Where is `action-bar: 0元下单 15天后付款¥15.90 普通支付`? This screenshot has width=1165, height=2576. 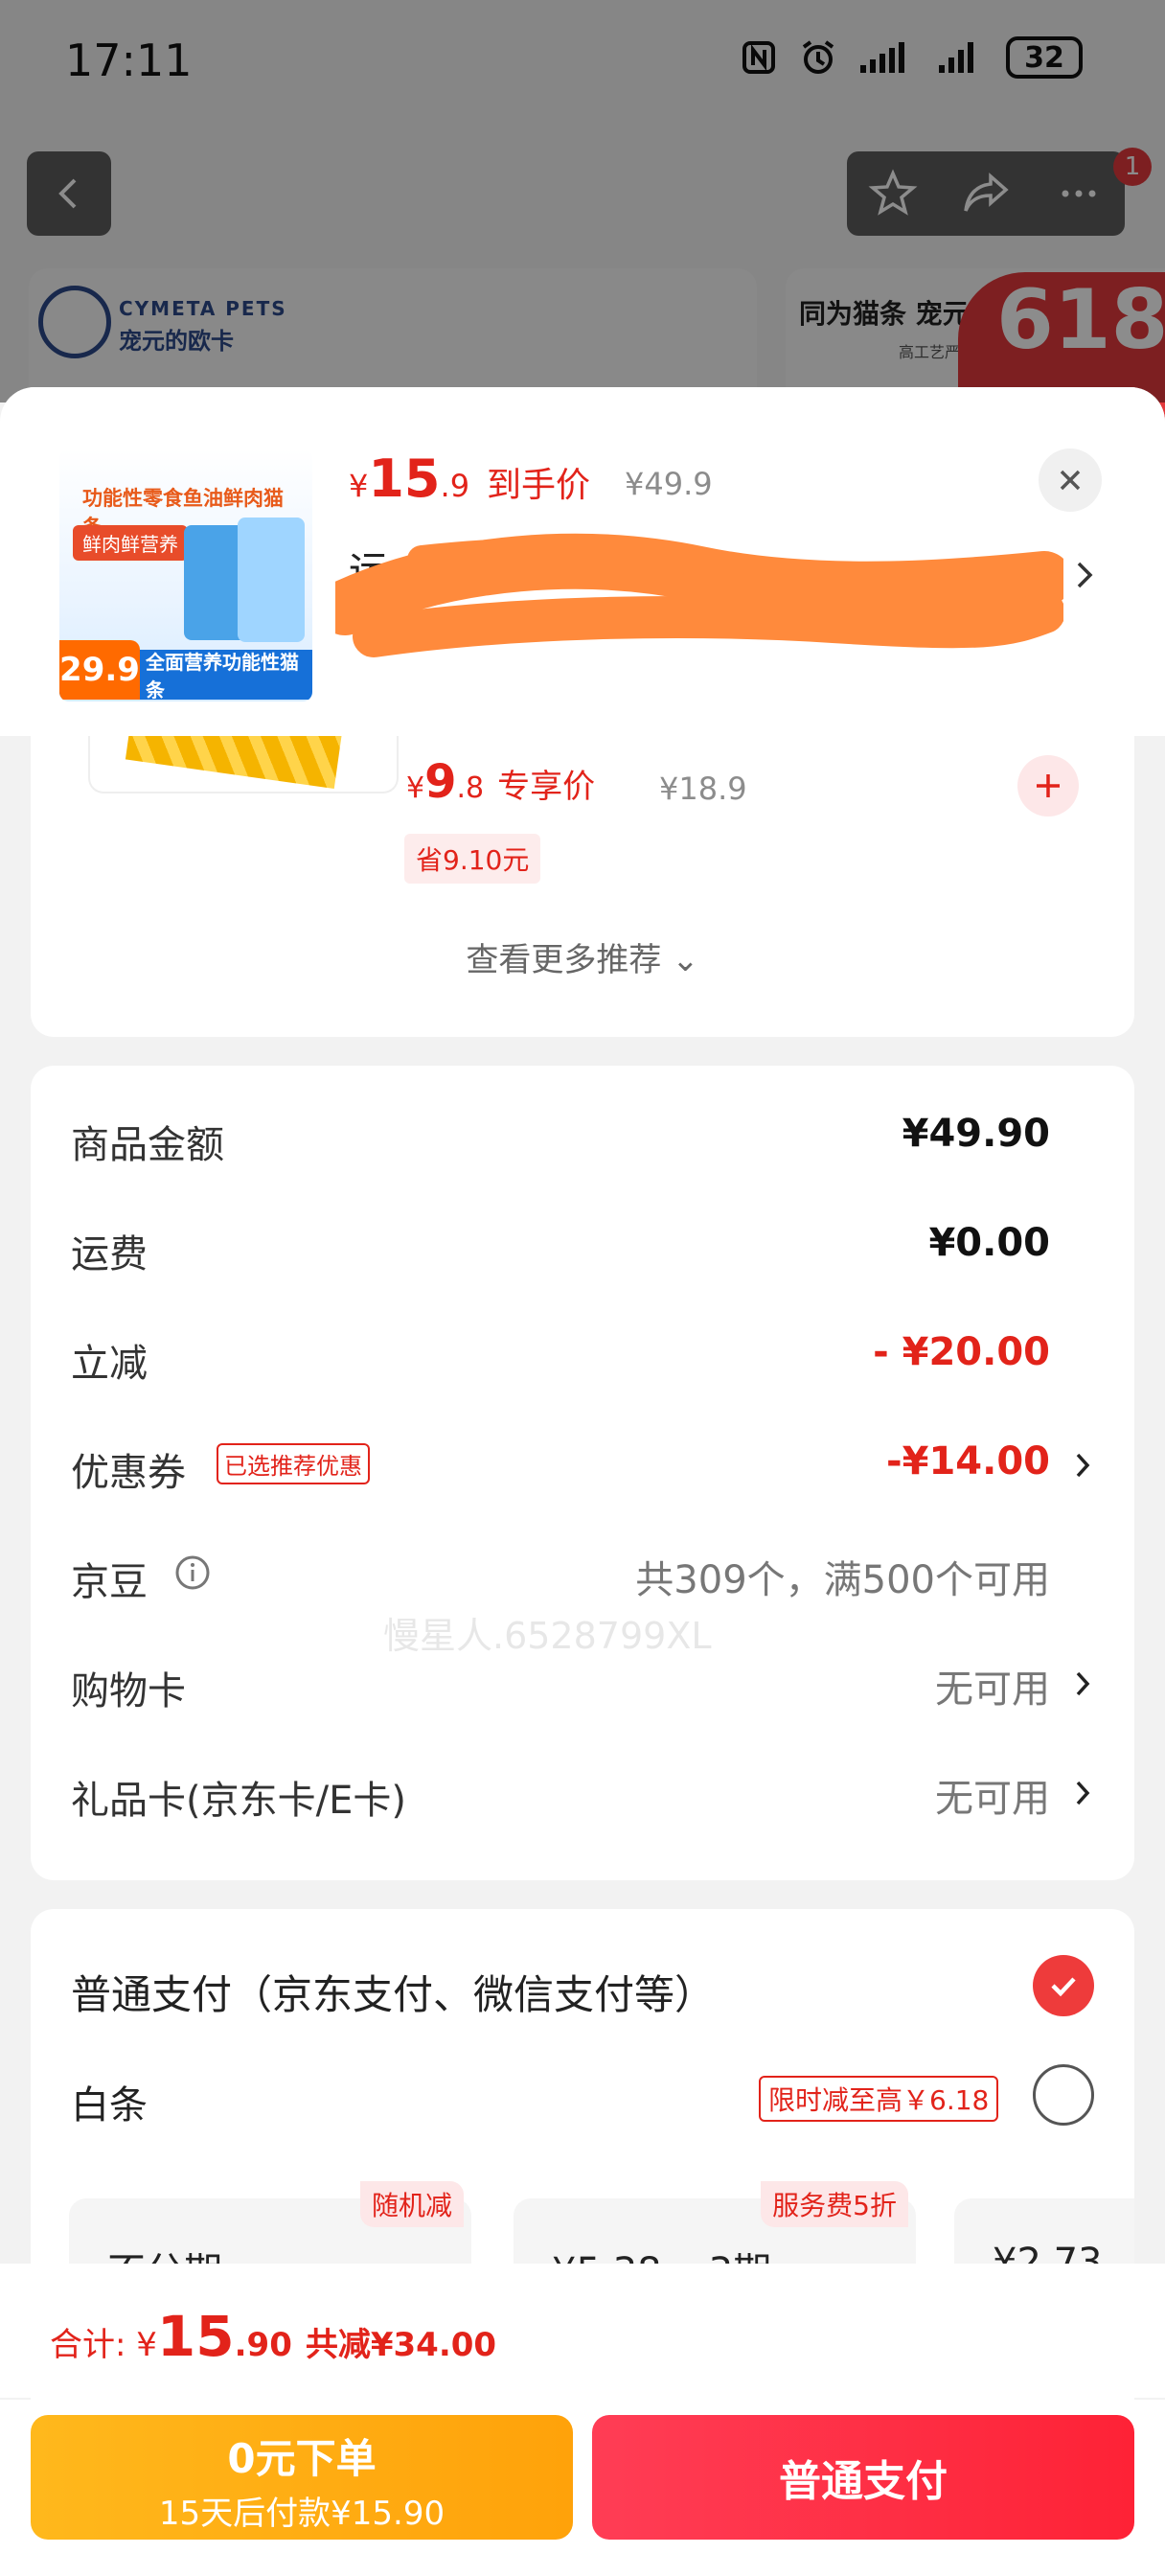
action-bar: 0元下单 15天后付款¥15.90 普通支付 is located at coordinates (582, 2488).